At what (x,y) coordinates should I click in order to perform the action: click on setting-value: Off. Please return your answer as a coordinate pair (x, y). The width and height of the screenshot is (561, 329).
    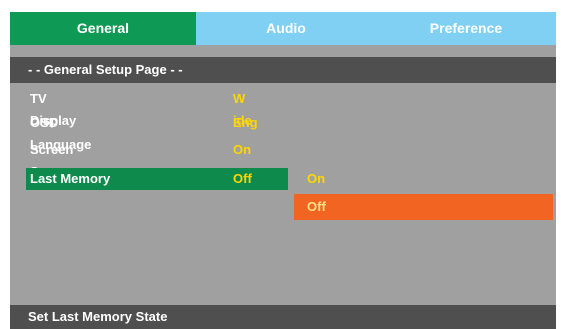
    Looking at the image, I should click on (242, 178).